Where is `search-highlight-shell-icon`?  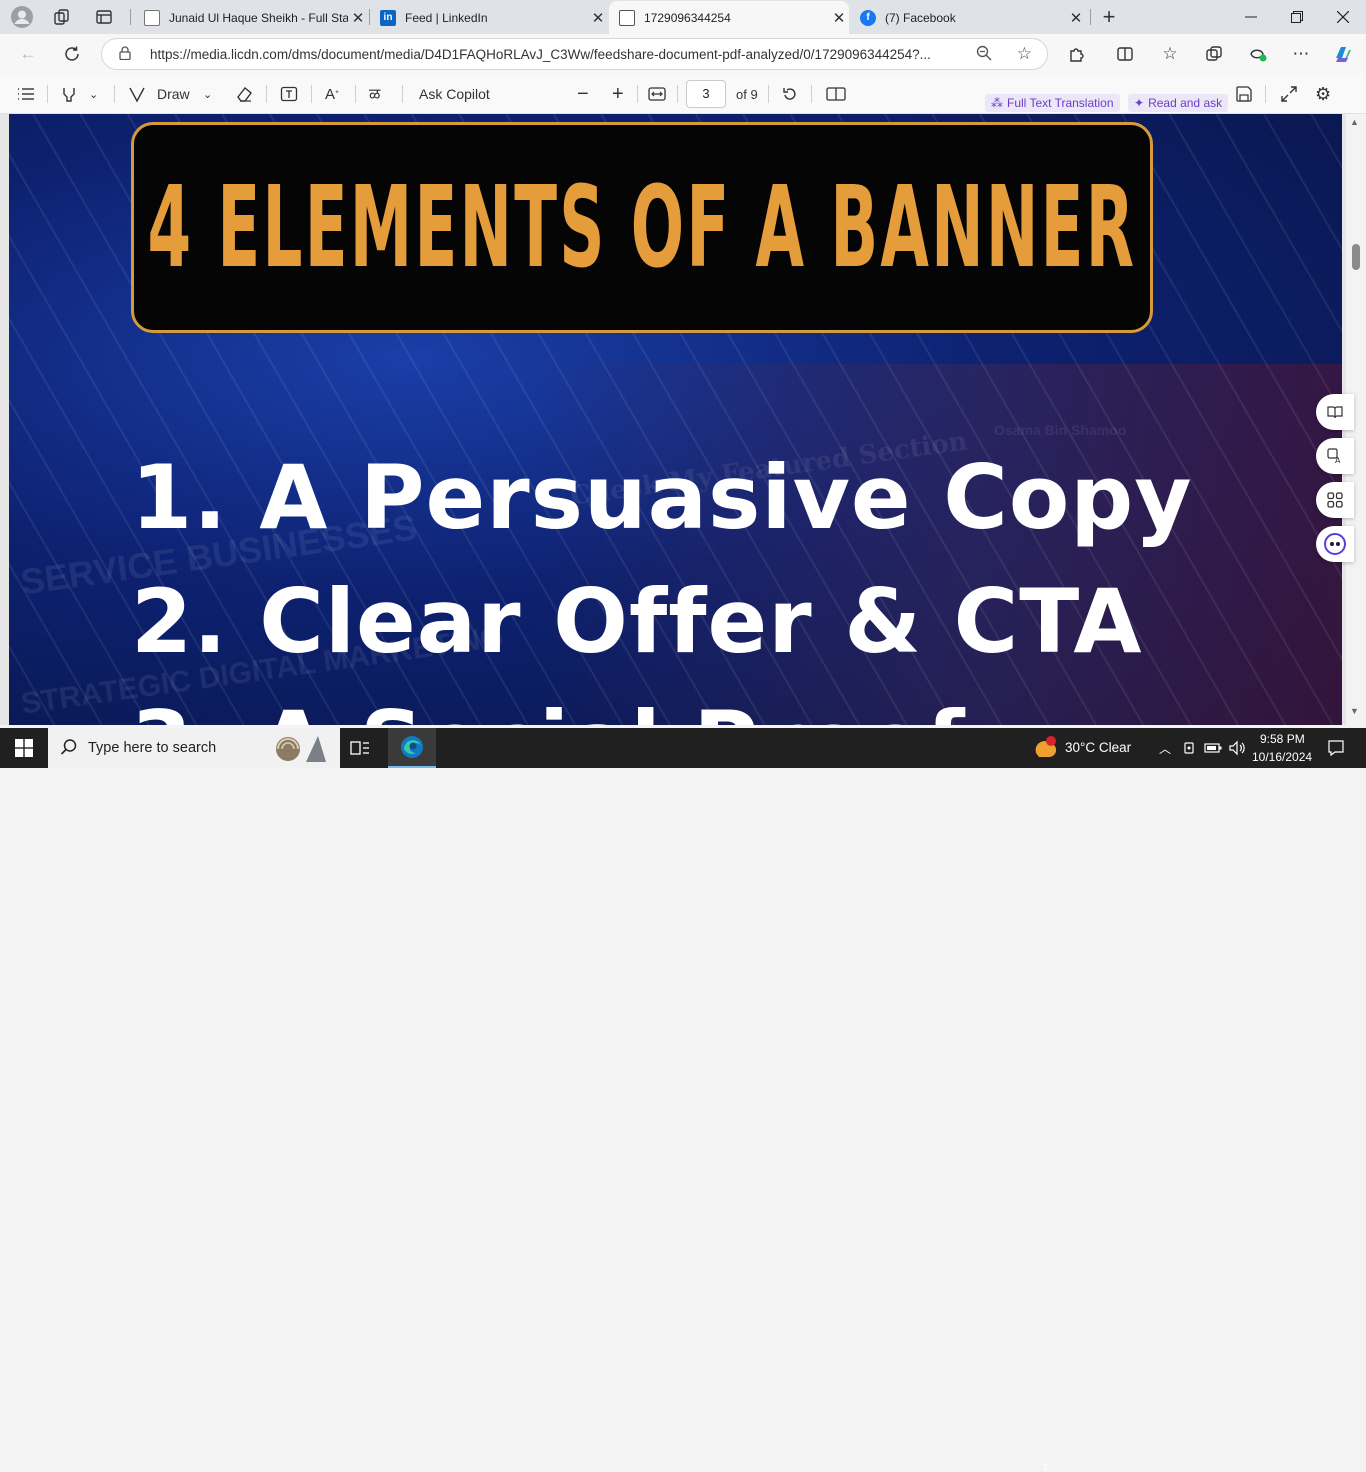
search-highlight-shell-icon is located at coordinates (299, 751).